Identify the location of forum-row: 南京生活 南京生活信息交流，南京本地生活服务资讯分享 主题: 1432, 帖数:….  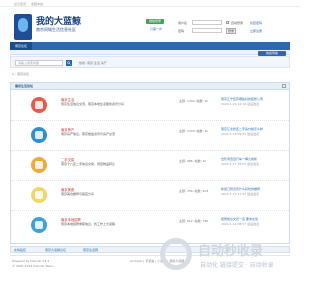
(150, 106).